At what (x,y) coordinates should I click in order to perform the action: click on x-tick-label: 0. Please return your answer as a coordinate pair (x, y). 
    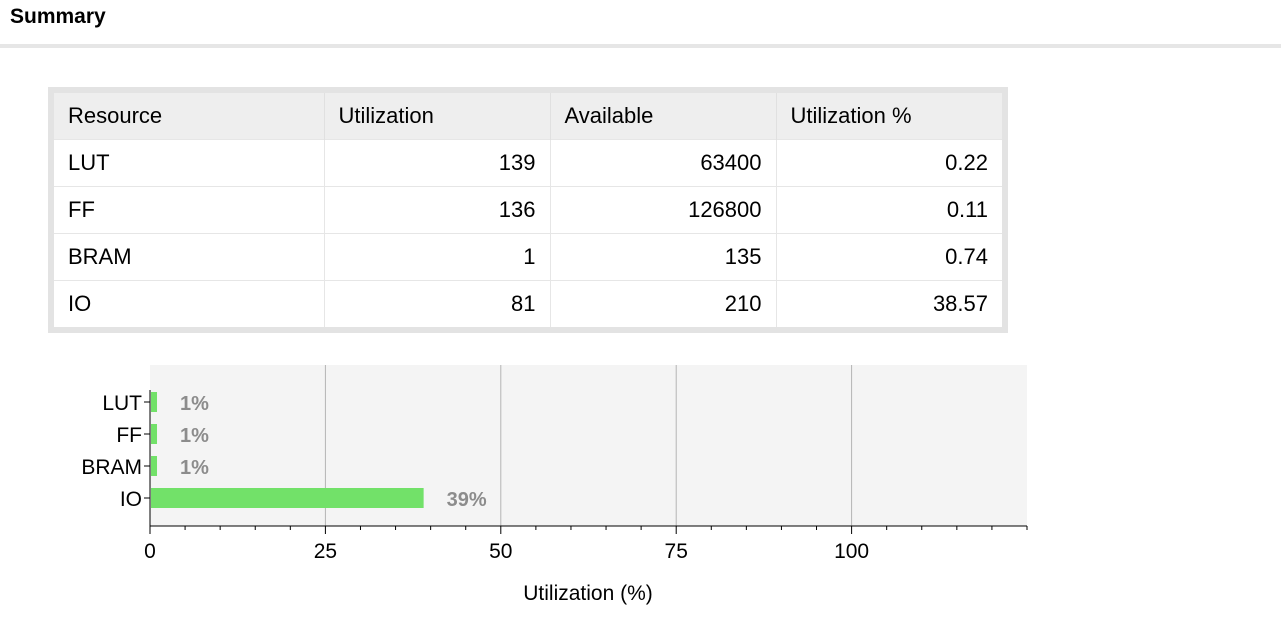
    Looking at the image, I should click on (150, 551).